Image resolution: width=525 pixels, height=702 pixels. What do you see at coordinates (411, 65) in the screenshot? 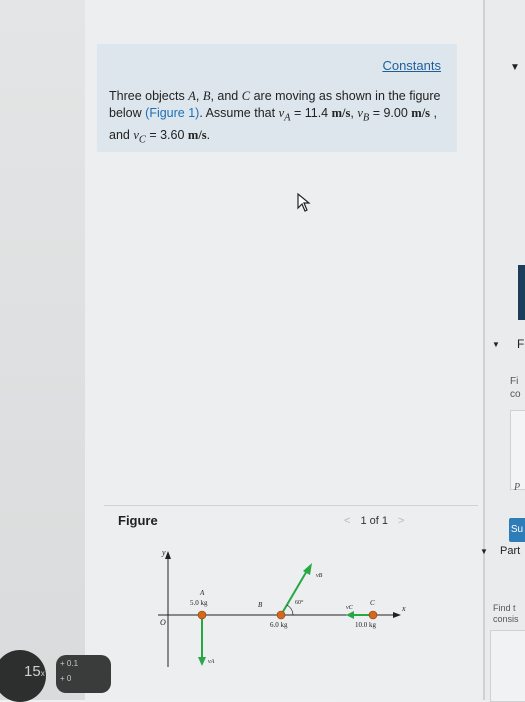
I see `constants-link: Constants` at bounding box center [411, 65].